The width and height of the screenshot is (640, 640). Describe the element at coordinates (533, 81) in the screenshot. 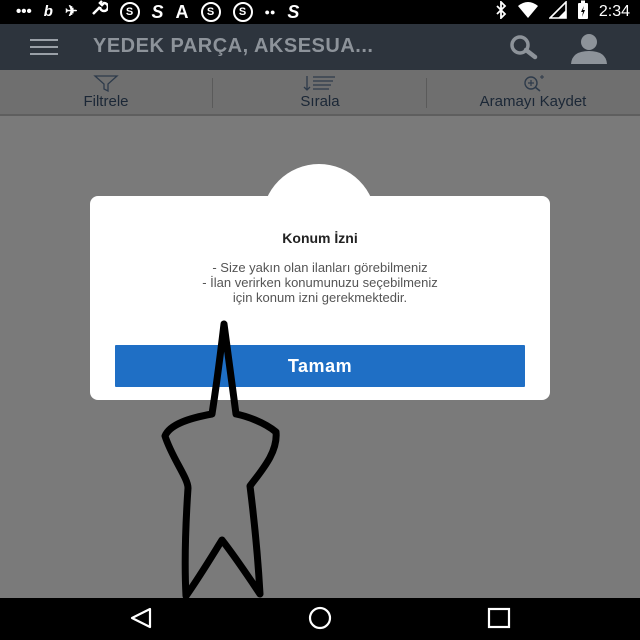

I see `save-search-icon` at that location.